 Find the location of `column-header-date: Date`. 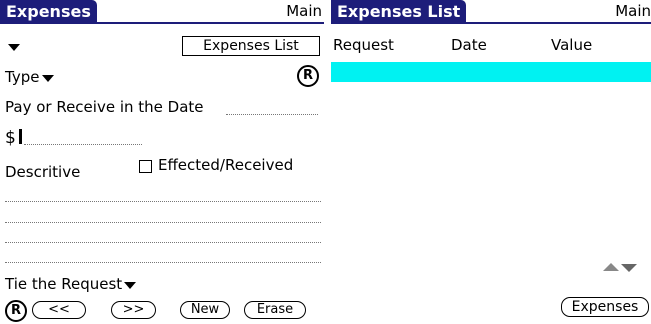

column-header-date: Date is located at coordinates (469, 45).